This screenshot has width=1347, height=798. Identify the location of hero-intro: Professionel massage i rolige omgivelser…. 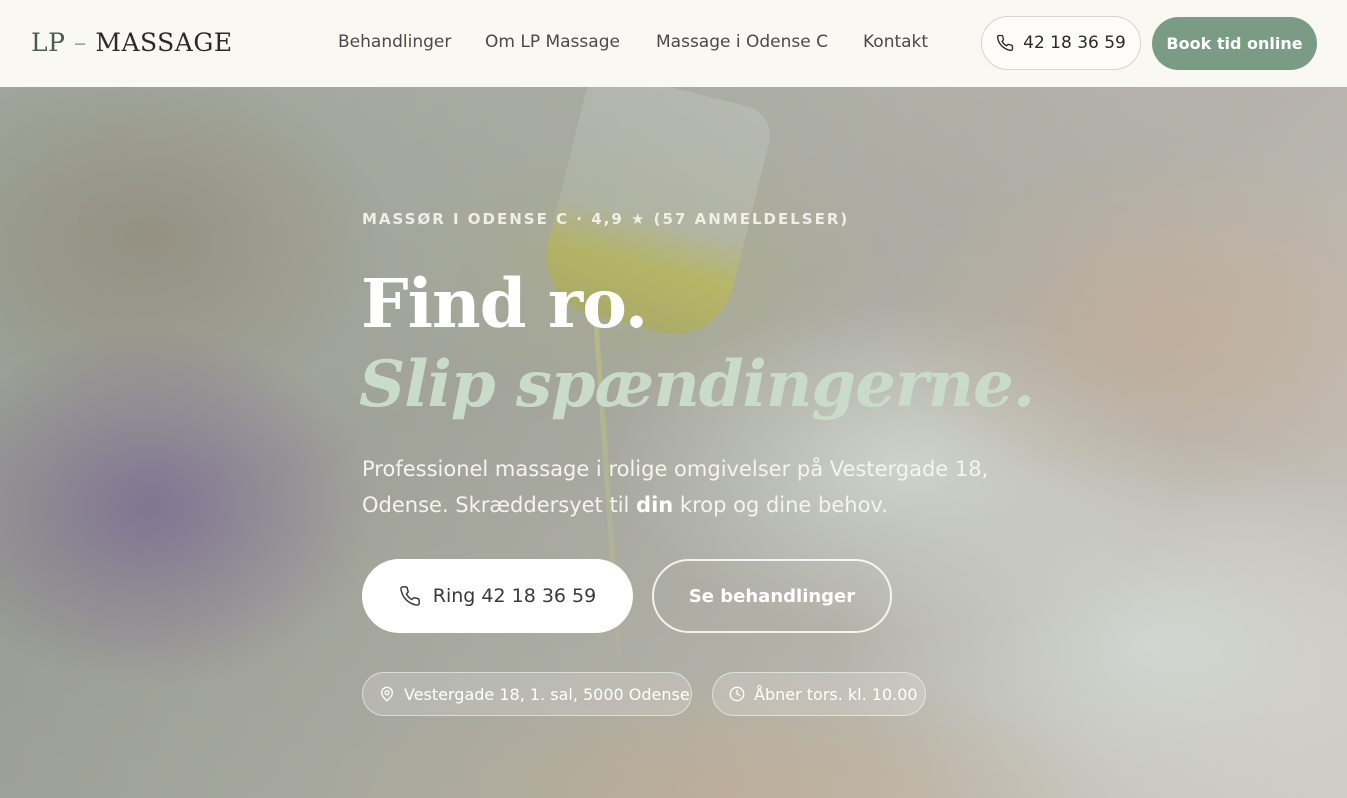
(682, 487).